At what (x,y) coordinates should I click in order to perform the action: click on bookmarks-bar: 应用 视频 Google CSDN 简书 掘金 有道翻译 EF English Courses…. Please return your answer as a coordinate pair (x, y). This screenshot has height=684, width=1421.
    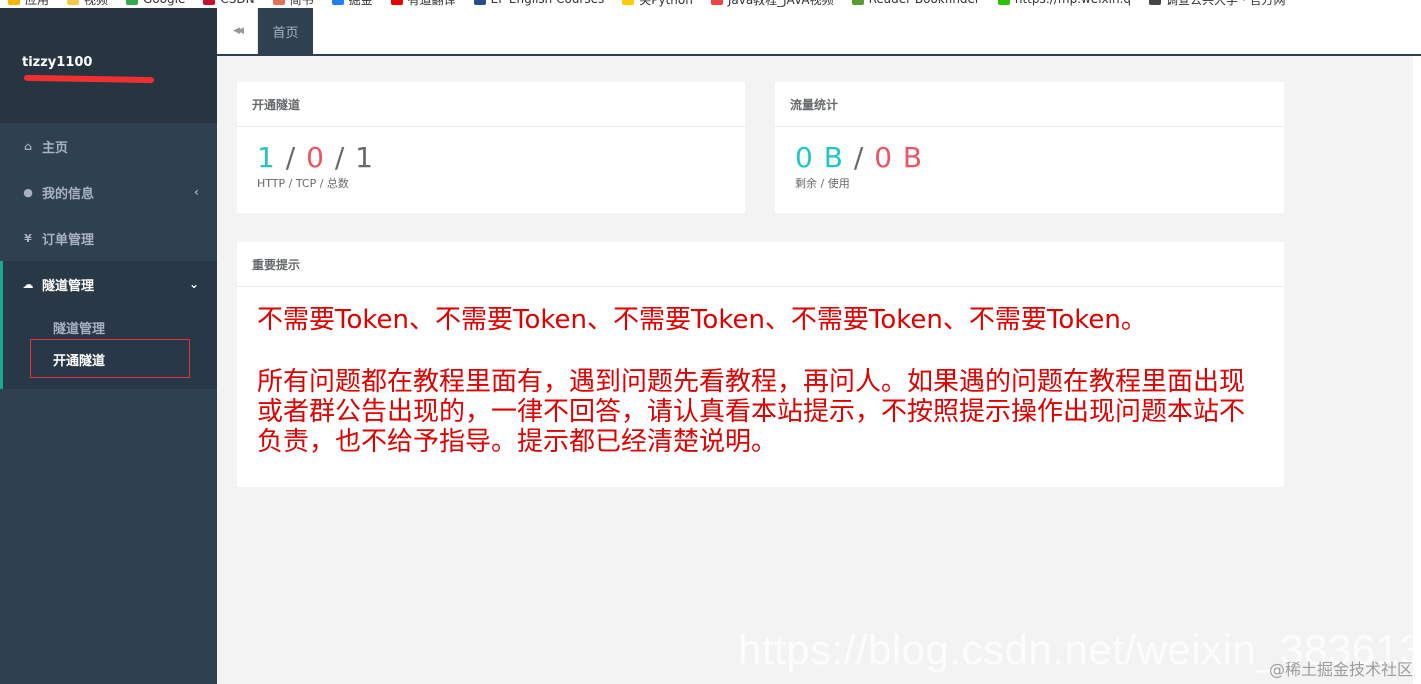
    Looking at the image, I should click on (710, 4).